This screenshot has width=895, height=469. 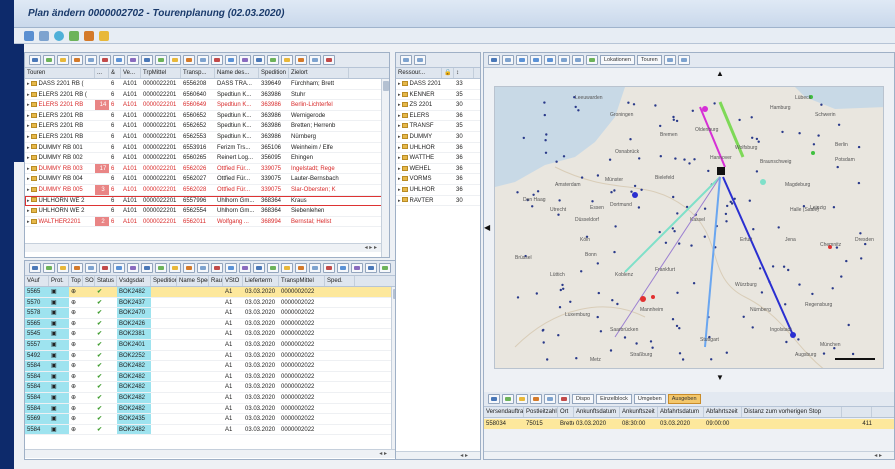 What do you see at coordinates (464, 73) in the screenshot?
I see `col-num: ↕` at bounding box center [464, 73].